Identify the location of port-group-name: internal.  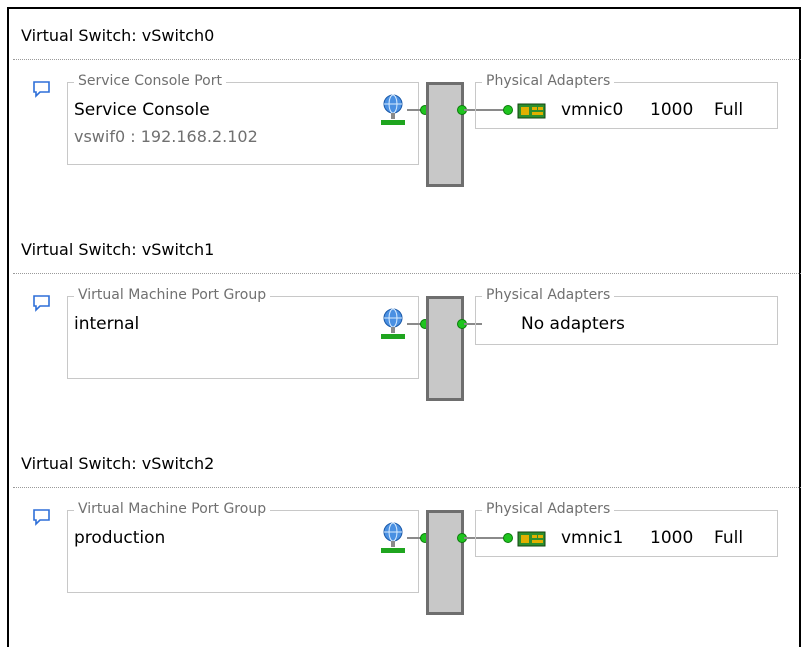
(107, 324).